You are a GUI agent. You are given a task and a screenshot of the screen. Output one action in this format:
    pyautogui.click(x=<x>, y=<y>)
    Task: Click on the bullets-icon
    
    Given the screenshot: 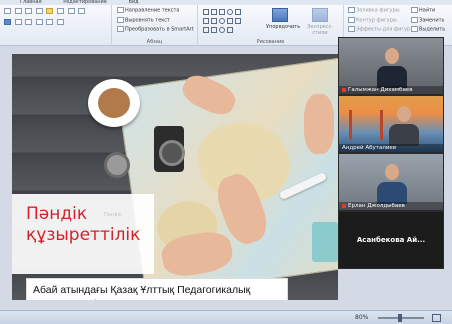 What is the action you would take?
    pyautogui.click(x=50, y=11)
    